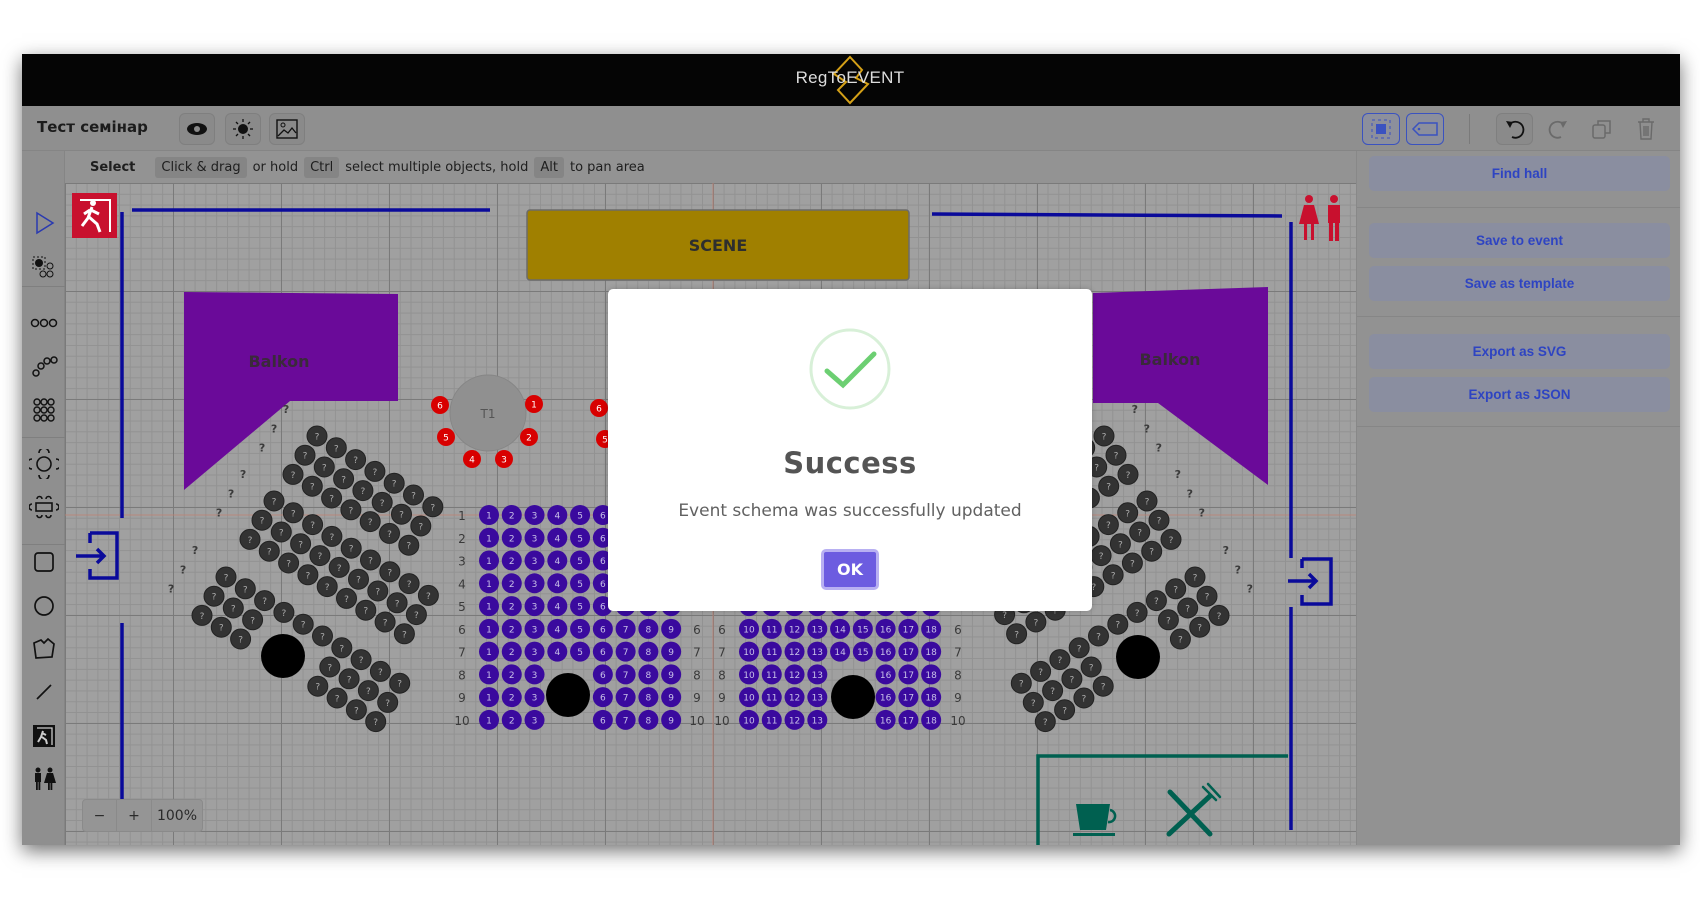  I want to click on seat: 14, so click(840, 651).